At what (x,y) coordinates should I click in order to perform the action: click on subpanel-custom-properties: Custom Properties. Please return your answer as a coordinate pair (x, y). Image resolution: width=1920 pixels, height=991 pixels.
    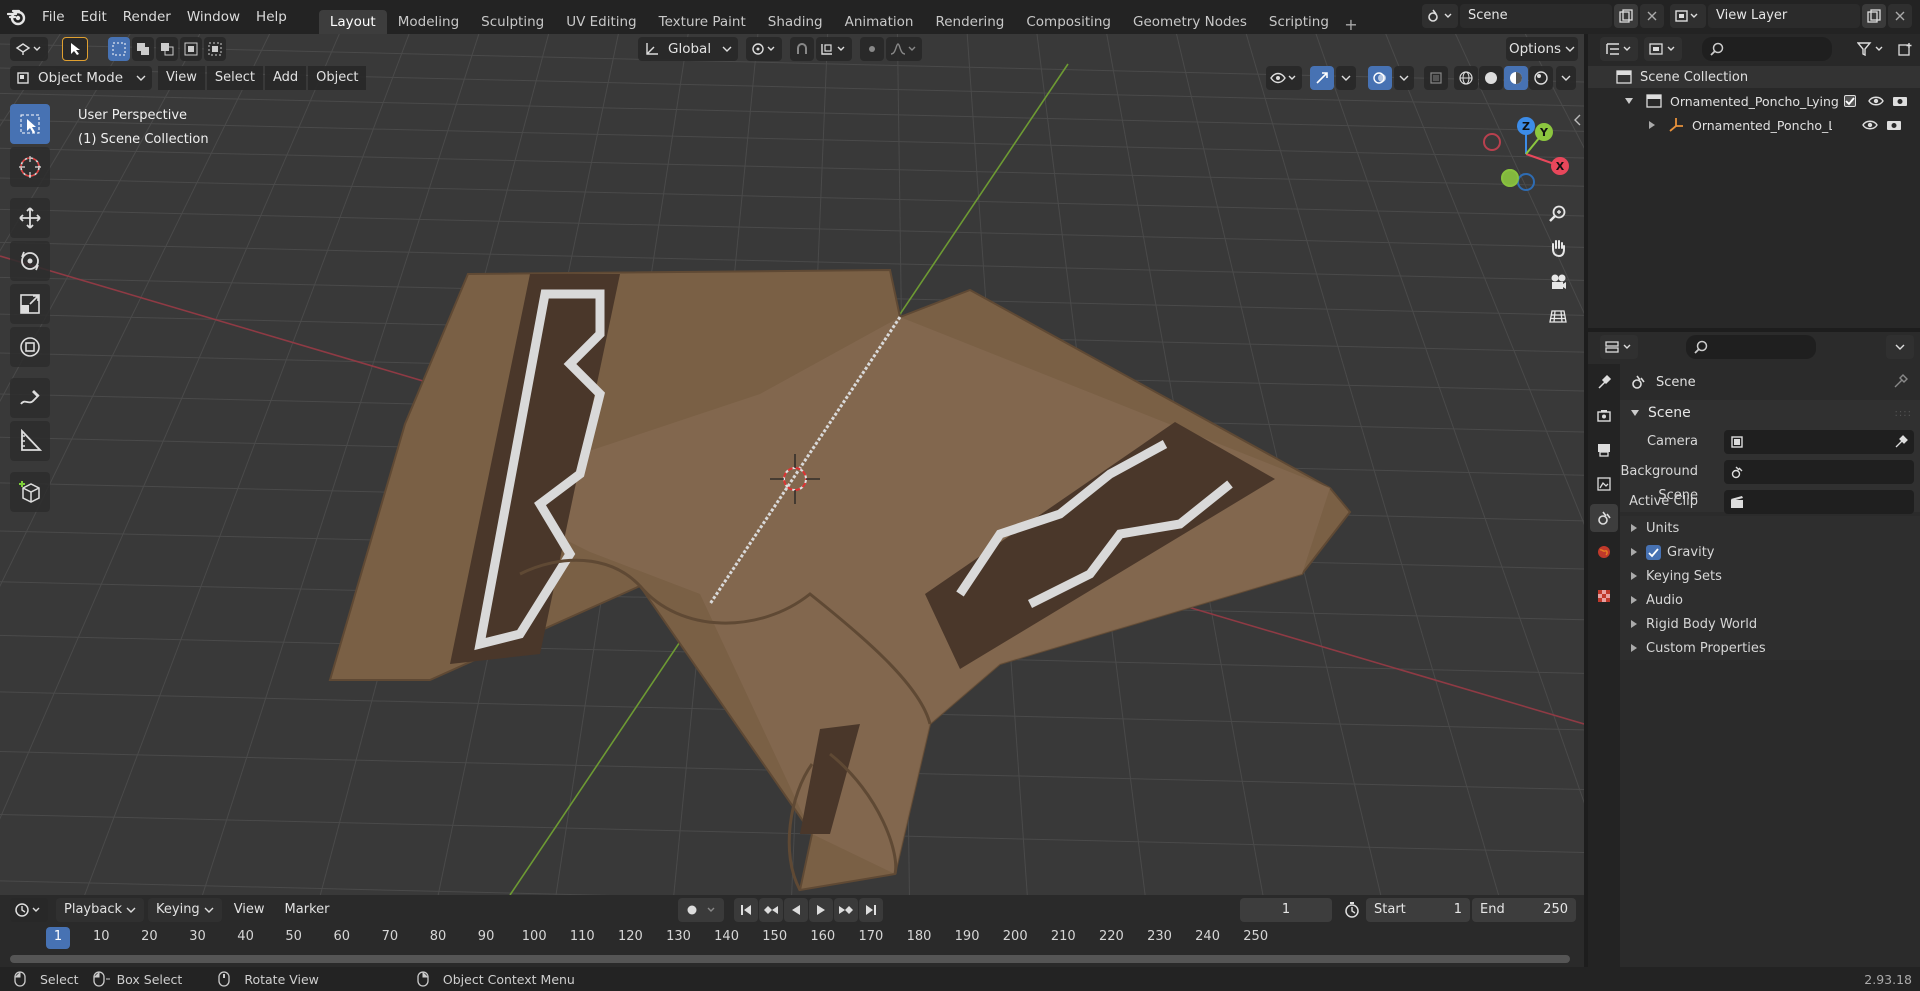
    Looking at the image, I should click on (1770, 648).